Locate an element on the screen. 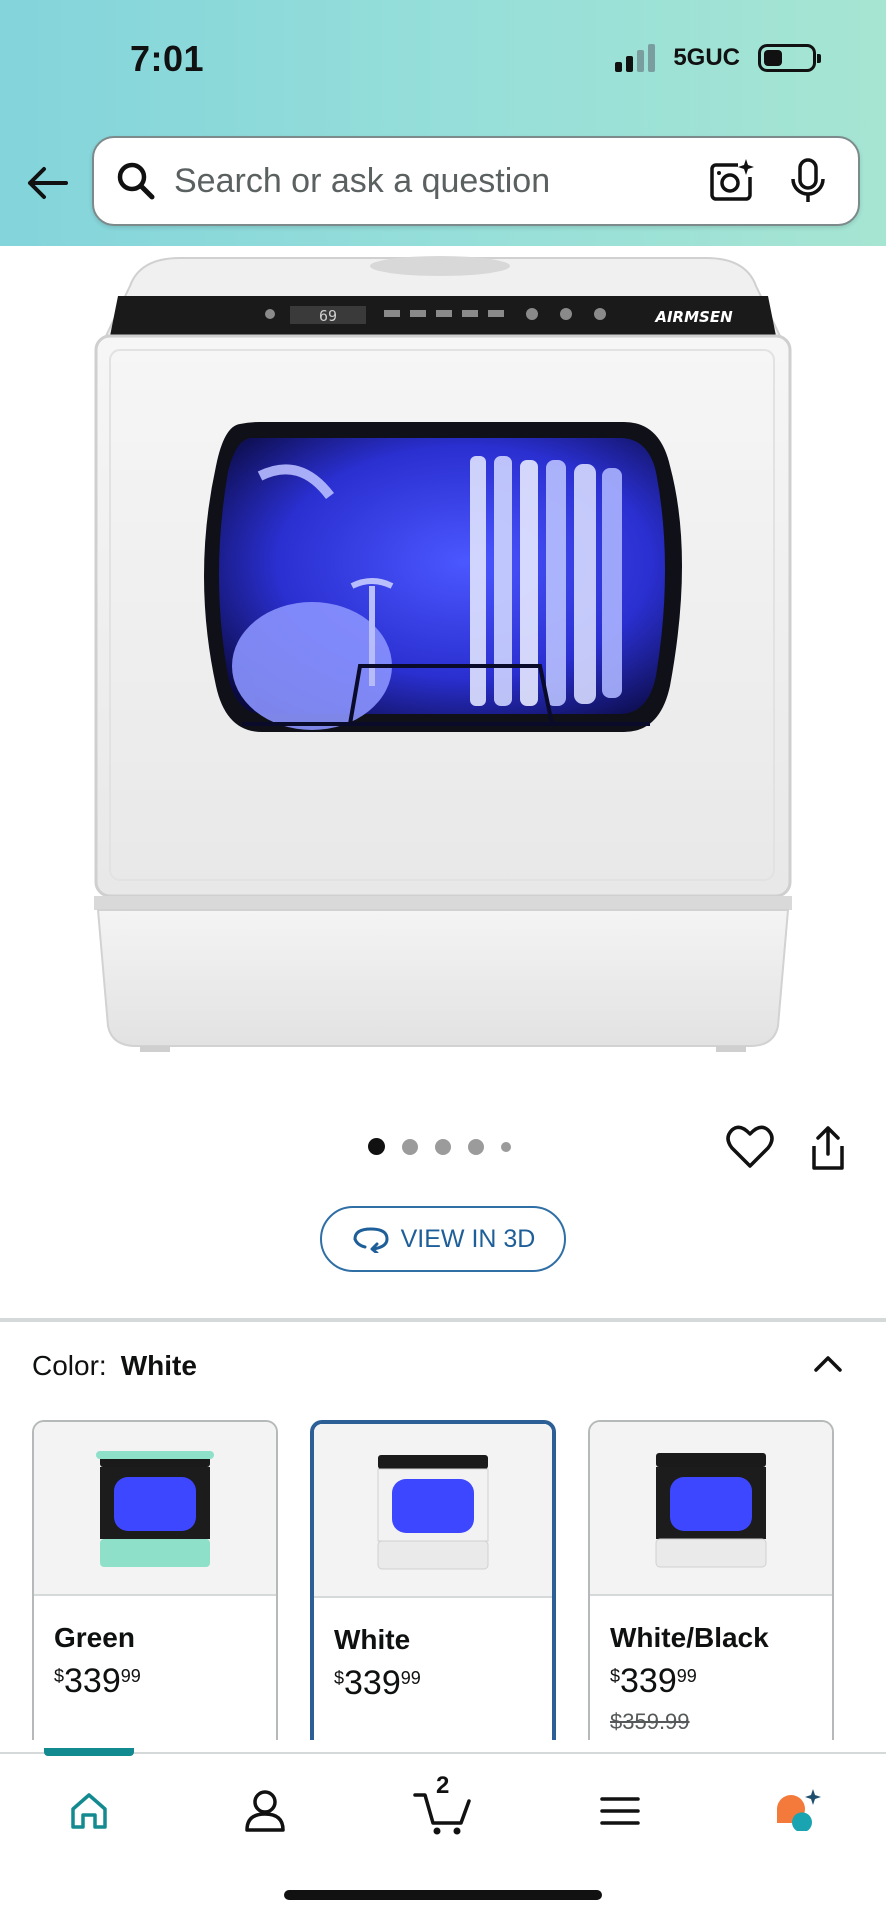  variant-name: White is located at coordinates (372, 1639).